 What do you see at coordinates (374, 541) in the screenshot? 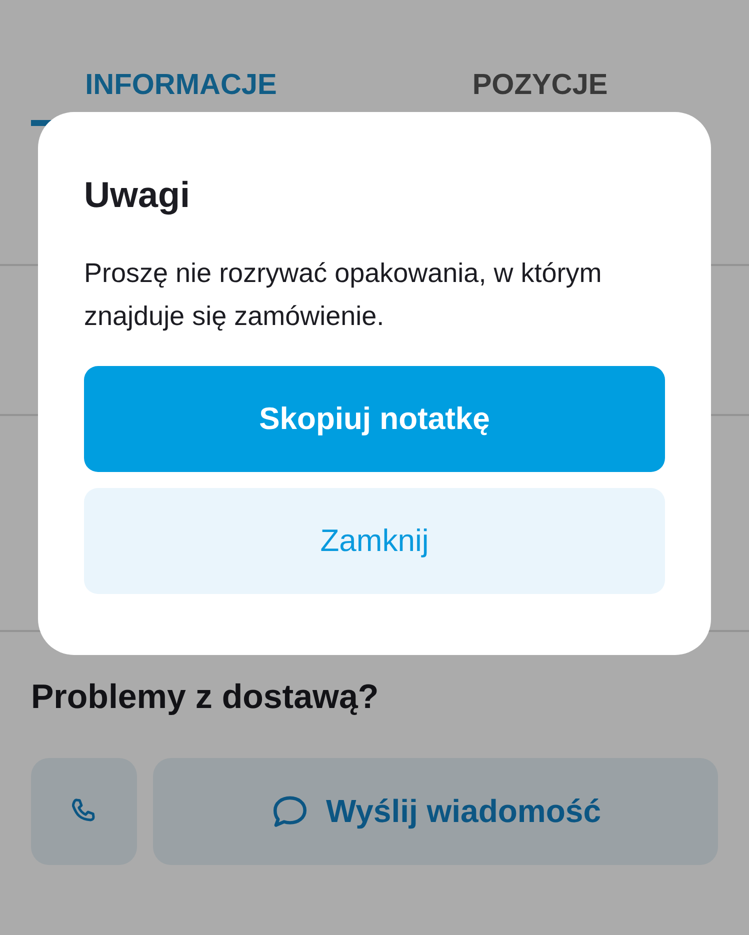
I see `close-button: Zamknij` at bounding box center [374, 541].